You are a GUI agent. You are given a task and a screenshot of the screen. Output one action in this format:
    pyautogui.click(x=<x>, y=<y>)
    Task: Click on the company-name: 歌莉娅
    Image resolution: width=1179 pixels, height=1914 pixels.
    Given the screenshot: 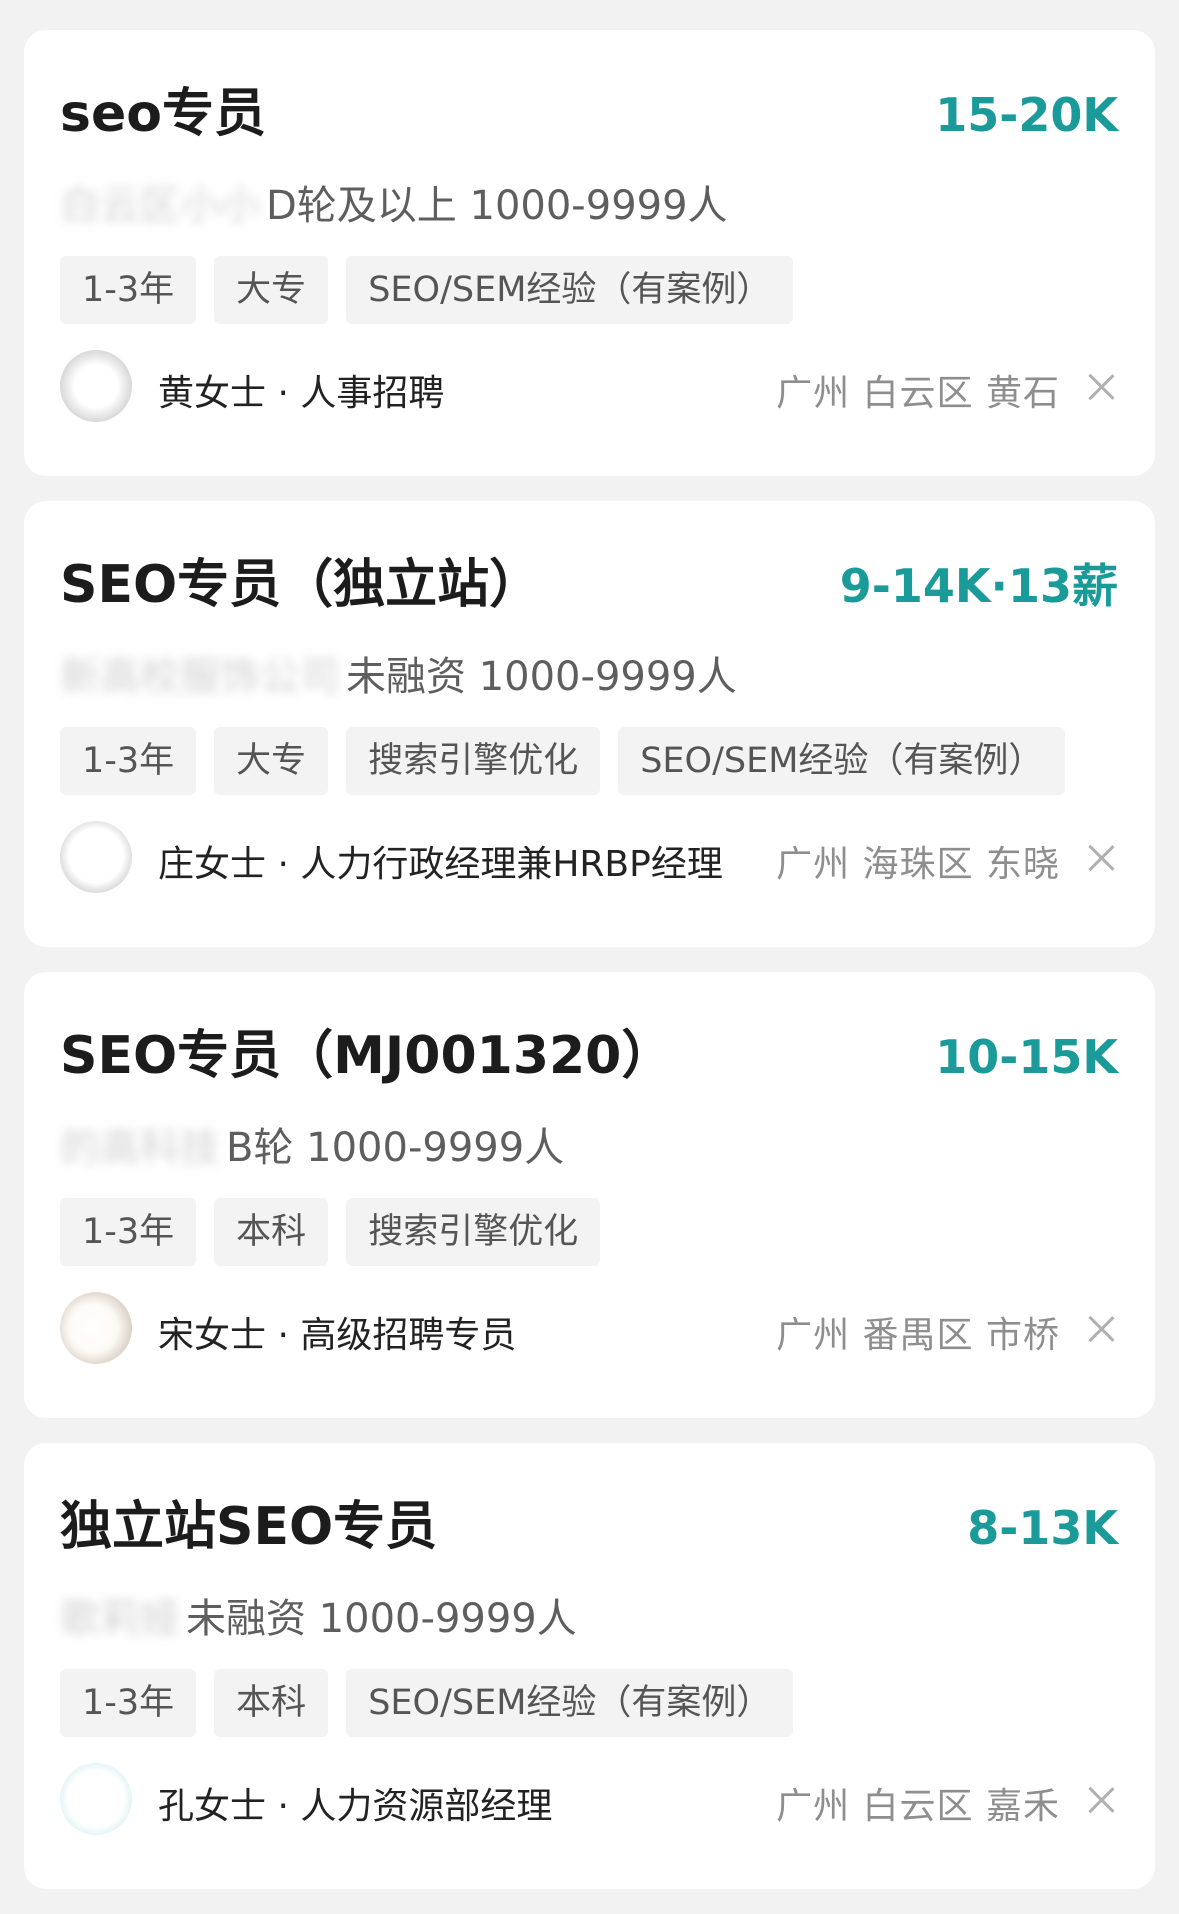 What is the action you would take?
    pyautogui.click(x=120, y=1619)
    